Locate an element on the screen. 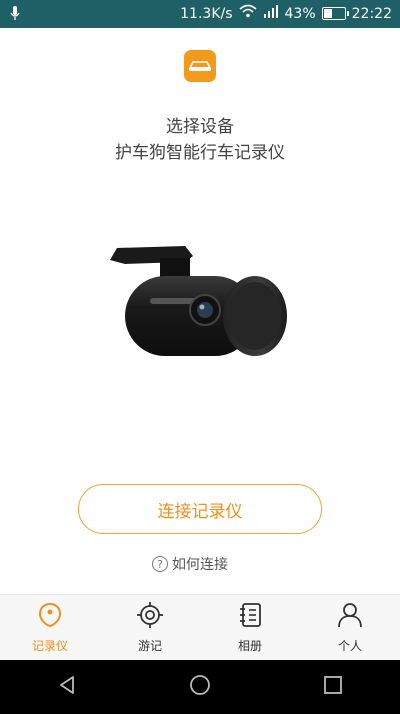 The height and width of the screenshot is (714, 400). home-icon is located at coordinates (200, 687).